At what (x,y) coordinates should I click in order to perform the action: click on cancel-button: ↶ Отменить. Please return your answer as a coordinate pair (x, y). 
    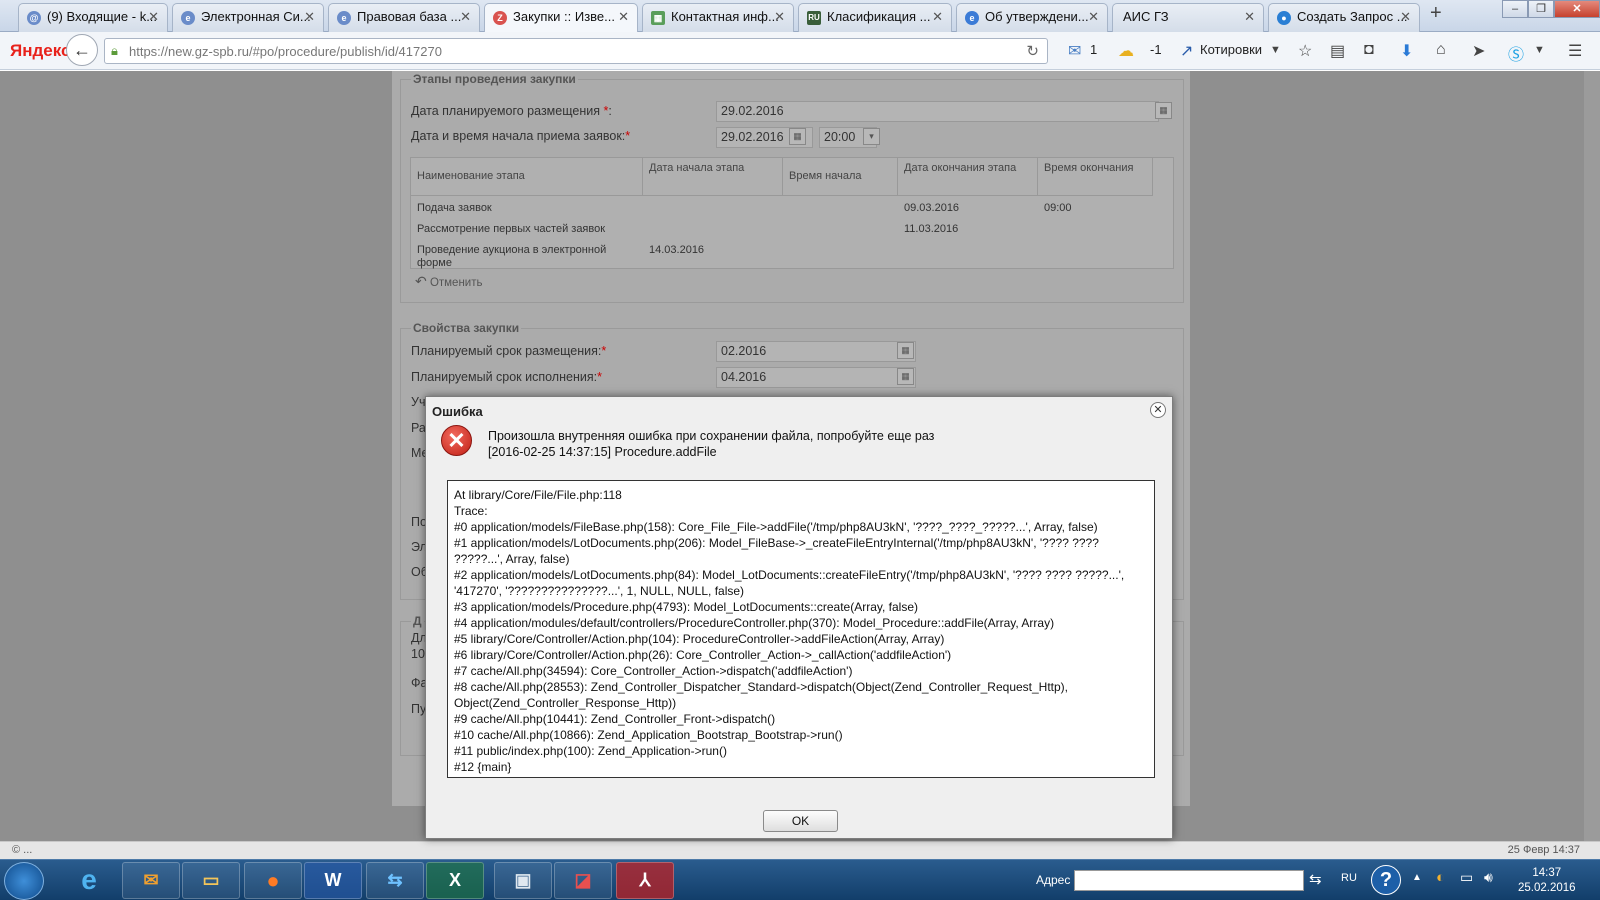
    Looking at the image, I should click on (449, 281).